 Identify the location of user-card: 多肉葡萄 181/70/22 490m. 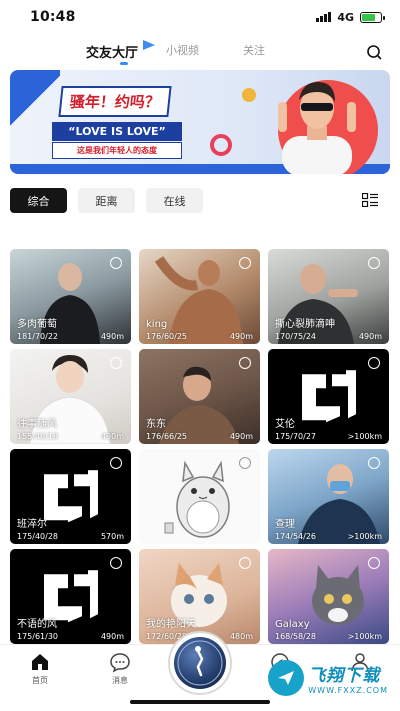
(70, 296).